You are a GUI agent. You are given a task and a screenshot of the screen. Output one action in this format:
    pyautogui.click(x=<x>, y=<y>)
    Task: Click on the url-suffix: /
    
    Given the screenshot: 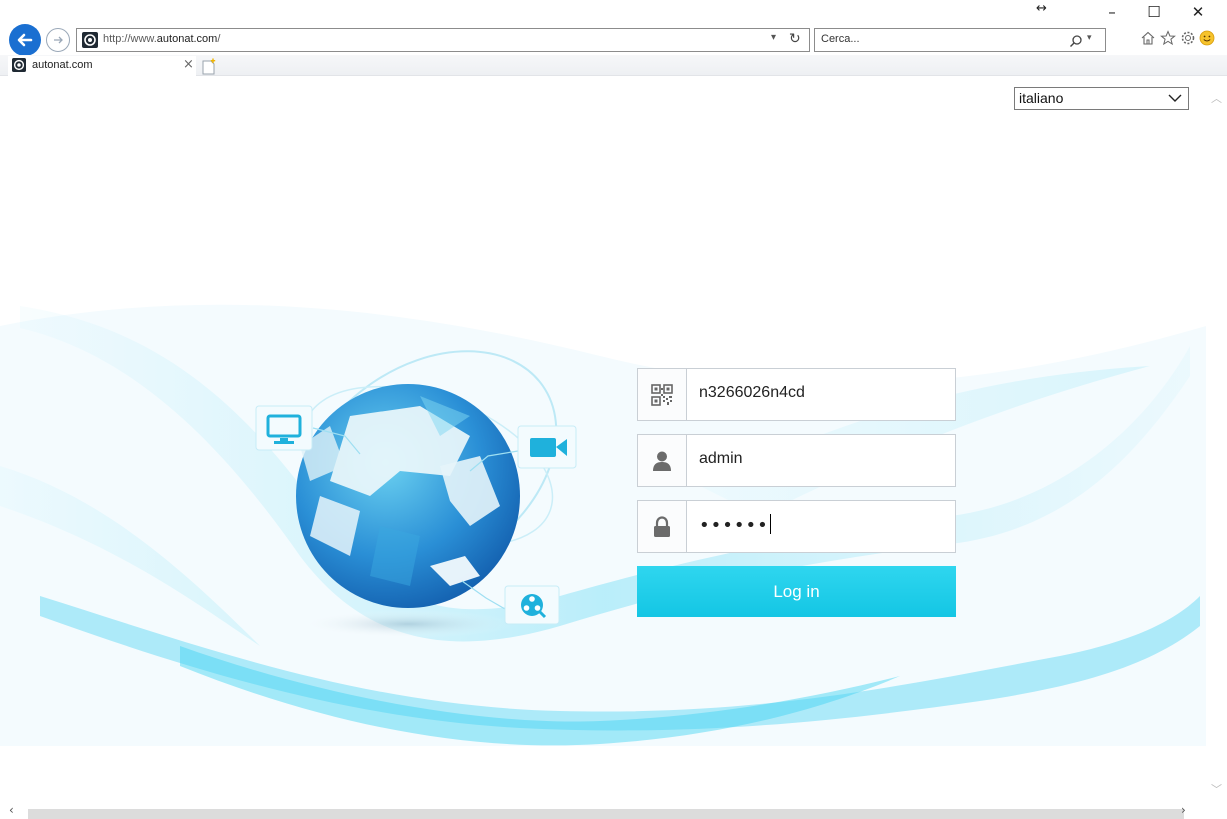 What is the action you would take?
    pyautogui.click(x=219, y=39)
    